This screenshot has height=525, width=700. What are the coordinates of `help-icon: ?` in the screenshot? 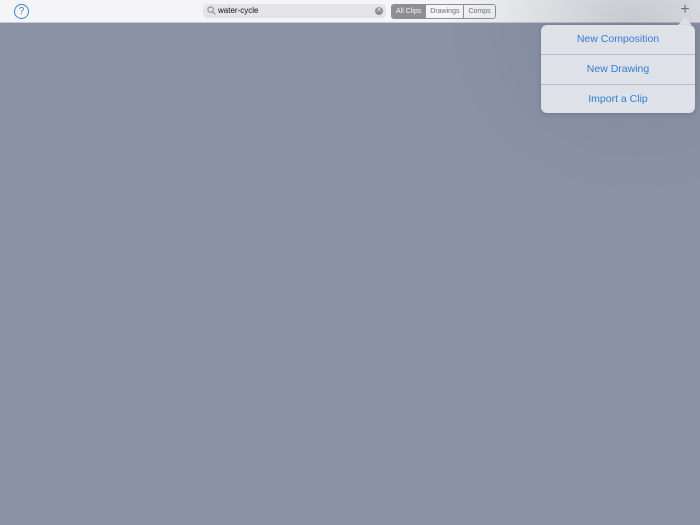 It's located at (21, 11).